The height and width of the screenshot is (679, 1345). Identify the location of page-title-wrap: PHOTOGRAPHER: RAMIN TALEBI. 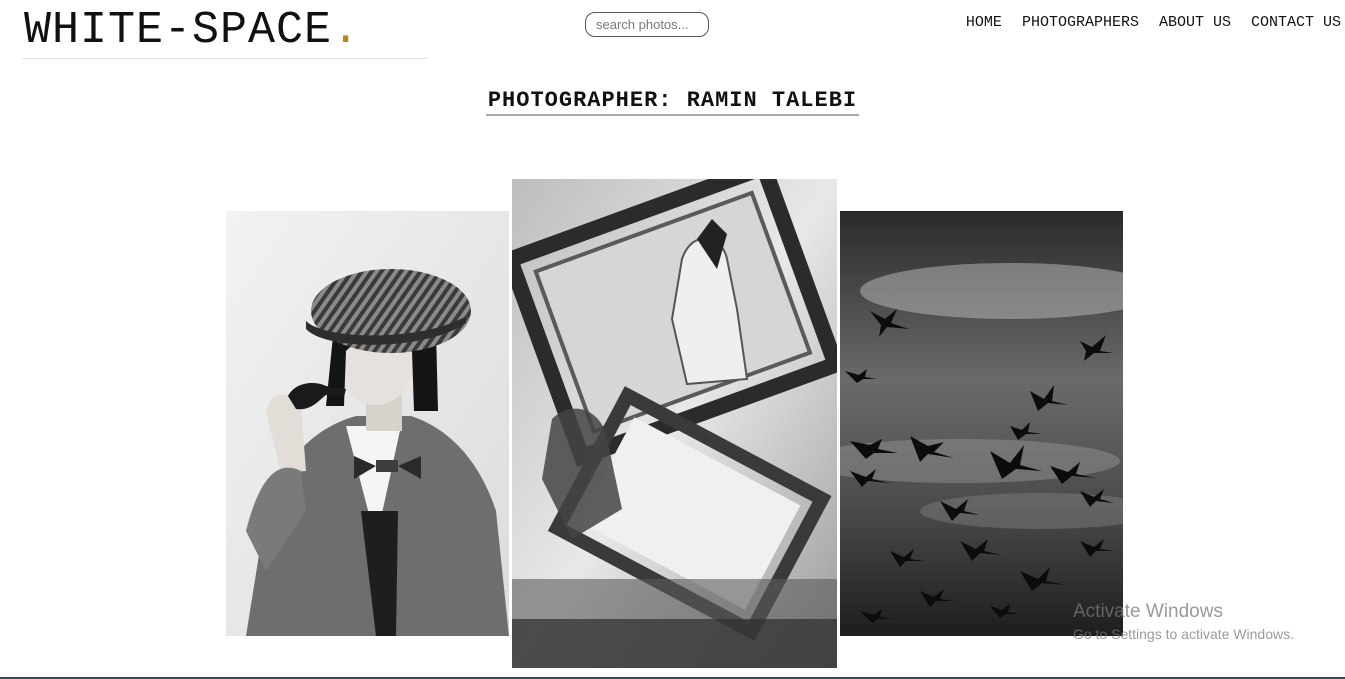
(672, 102).